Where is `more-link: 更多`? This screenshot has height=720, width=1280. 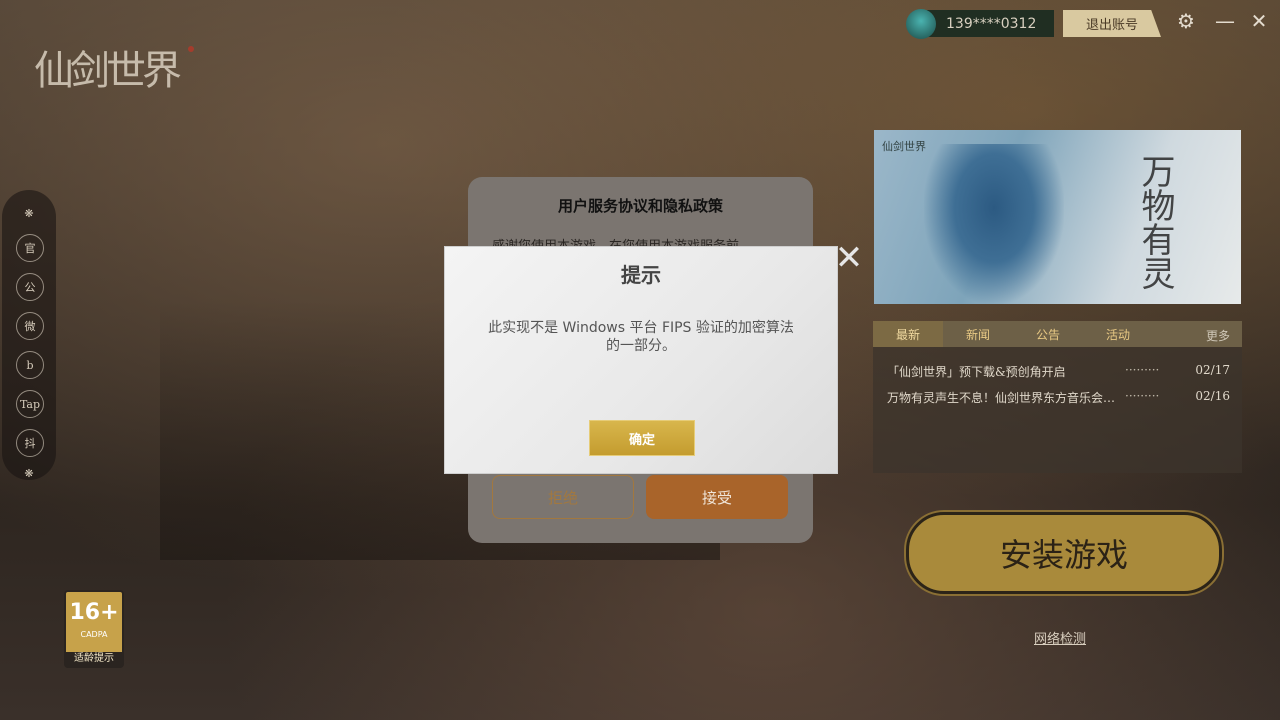 more-link: 更多 is located at coordinates (1218, 335).